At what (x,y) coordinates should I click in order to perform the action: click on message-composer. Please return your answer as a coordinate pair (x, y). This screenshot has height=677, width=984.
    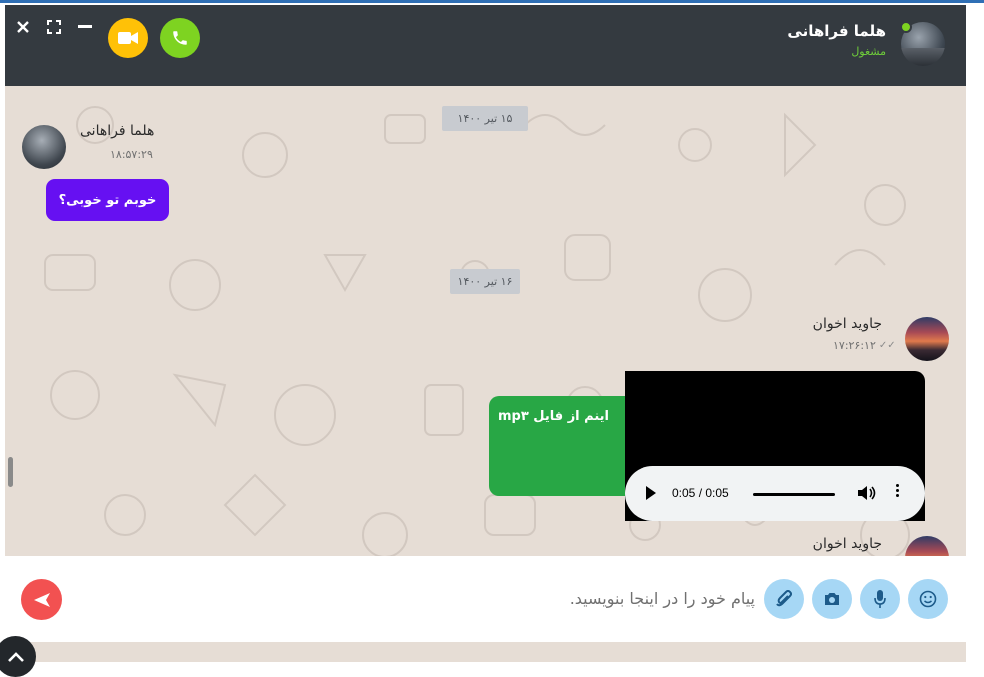
    Looking at the image, I should click on (485, 599).